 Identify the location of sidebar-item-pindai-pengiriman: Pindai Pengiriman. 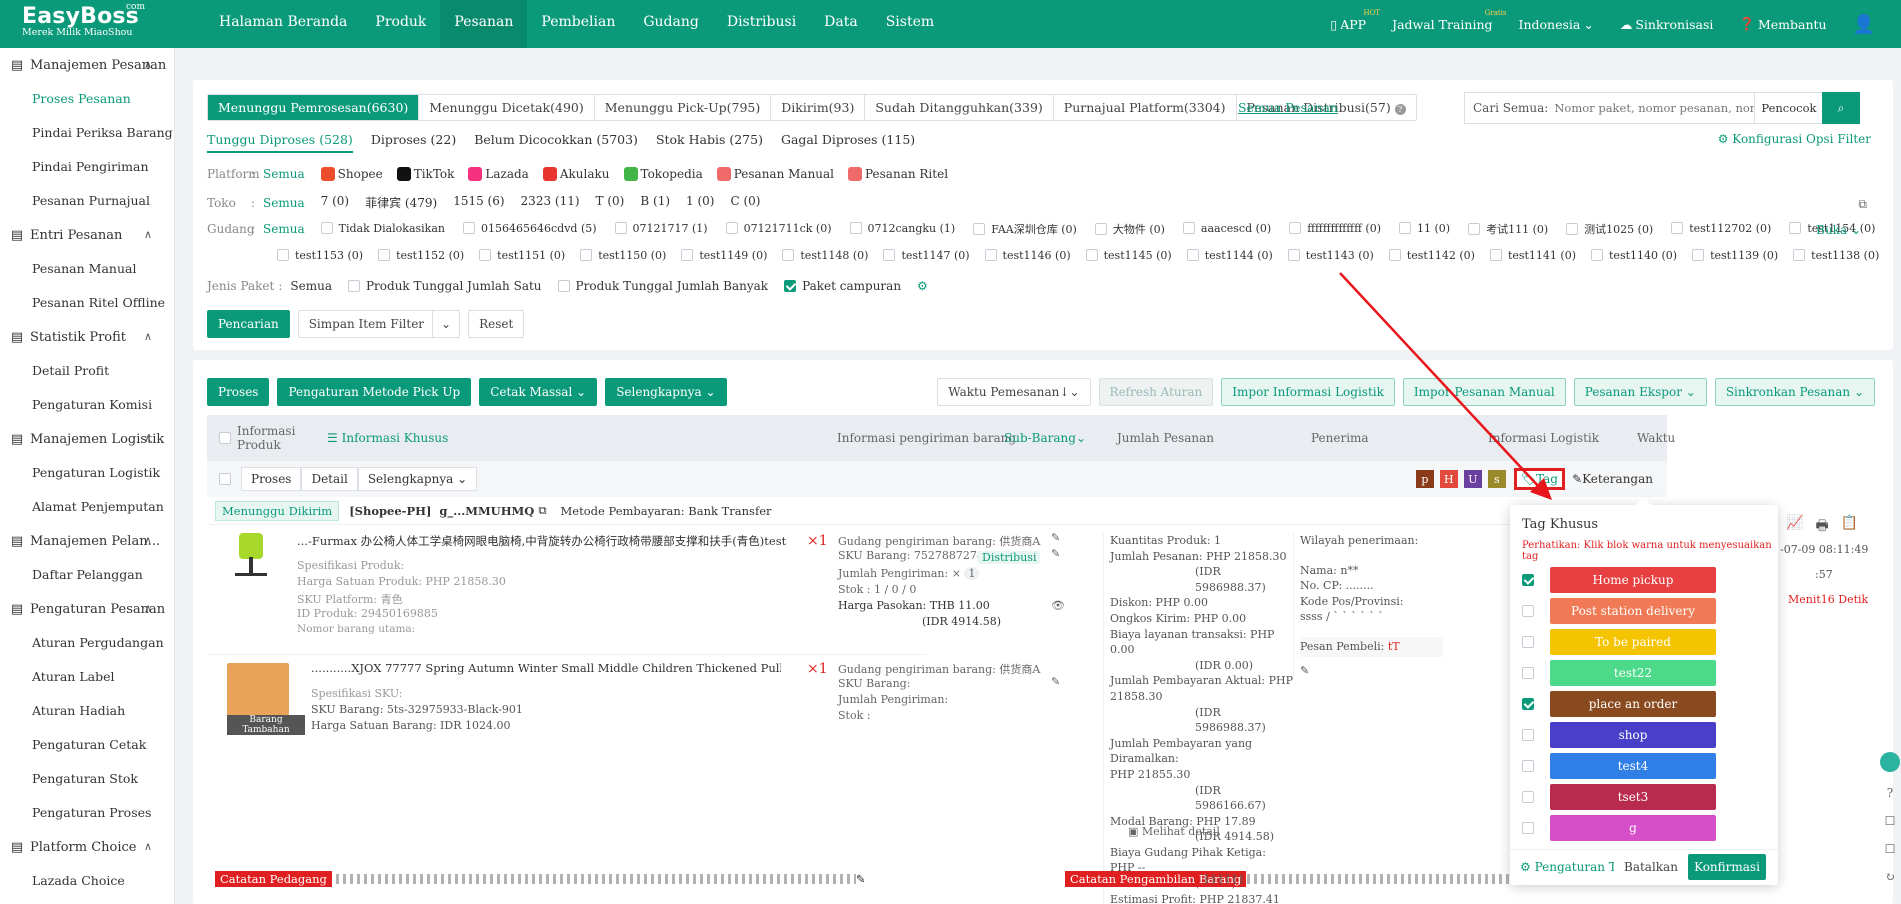
(87, 167).